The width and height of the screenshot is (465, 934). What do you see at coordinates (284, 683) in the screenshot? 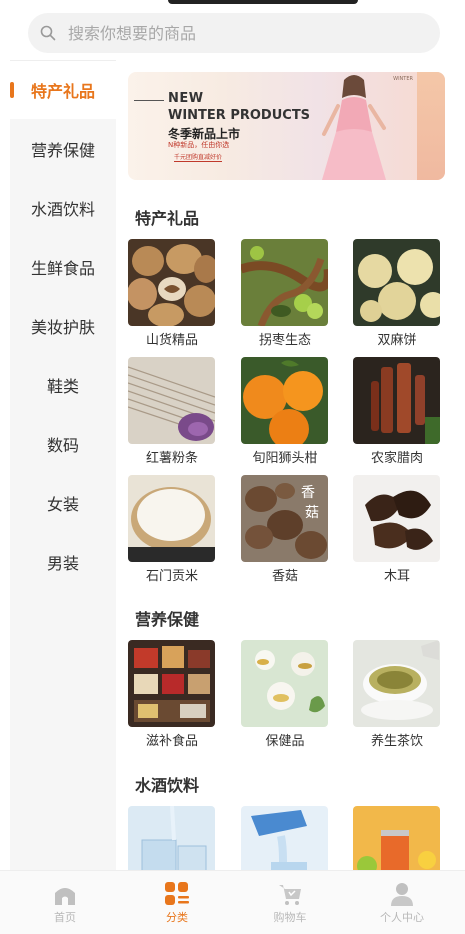
I see `supplement-image` at bounding box center [284, 683].